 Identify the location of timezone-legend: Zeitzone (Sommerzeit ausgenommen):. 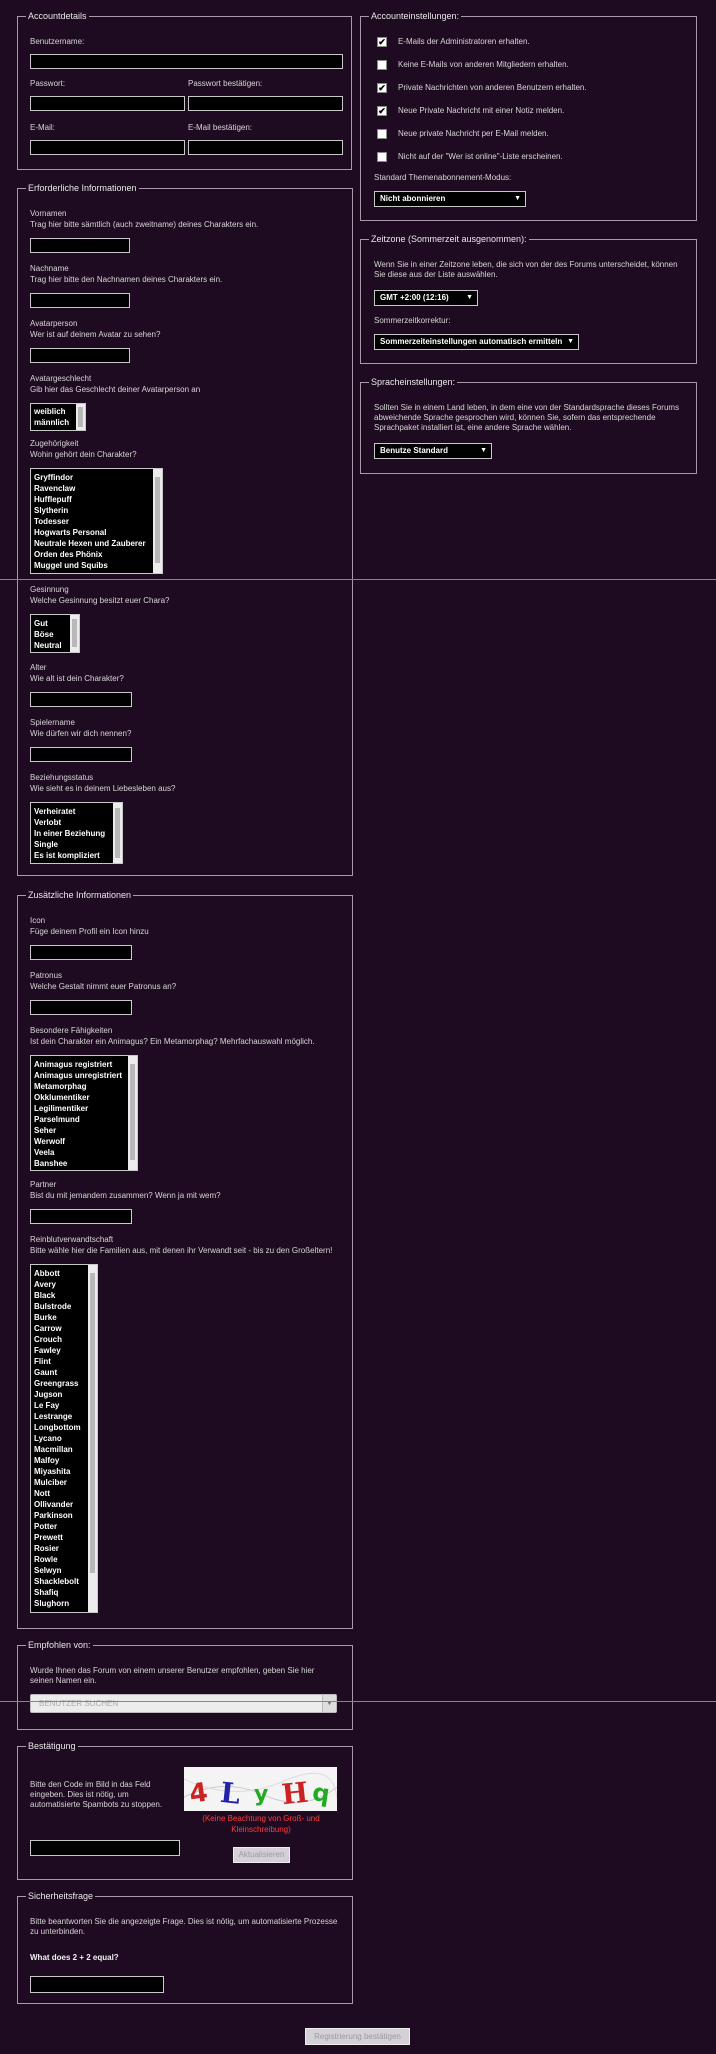
(449, 239).